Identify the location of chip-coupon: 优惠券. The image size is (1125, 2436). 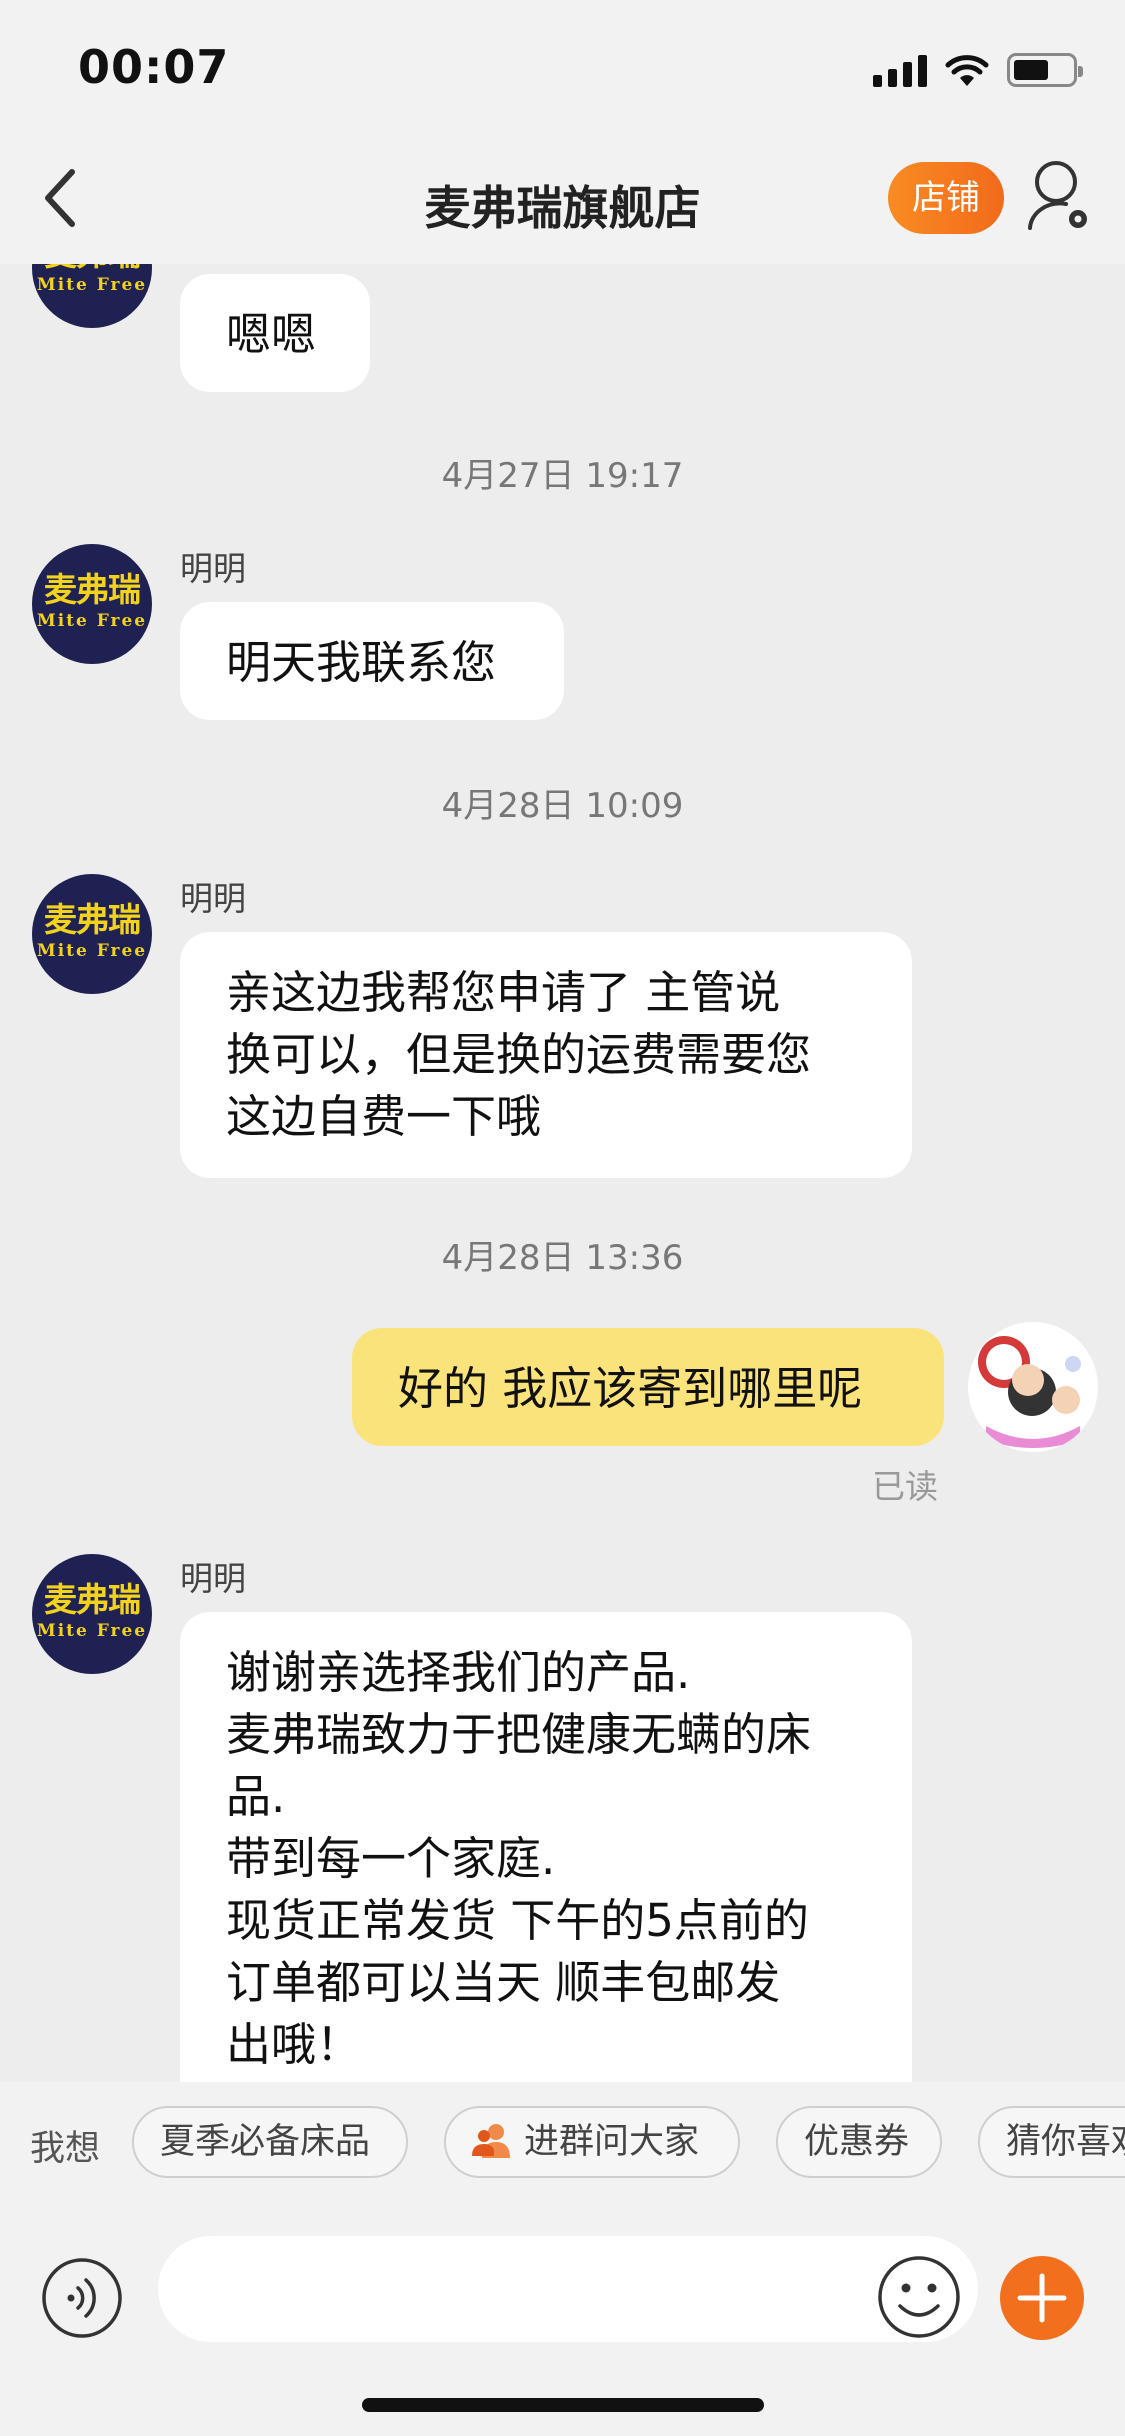
(859, 2142).